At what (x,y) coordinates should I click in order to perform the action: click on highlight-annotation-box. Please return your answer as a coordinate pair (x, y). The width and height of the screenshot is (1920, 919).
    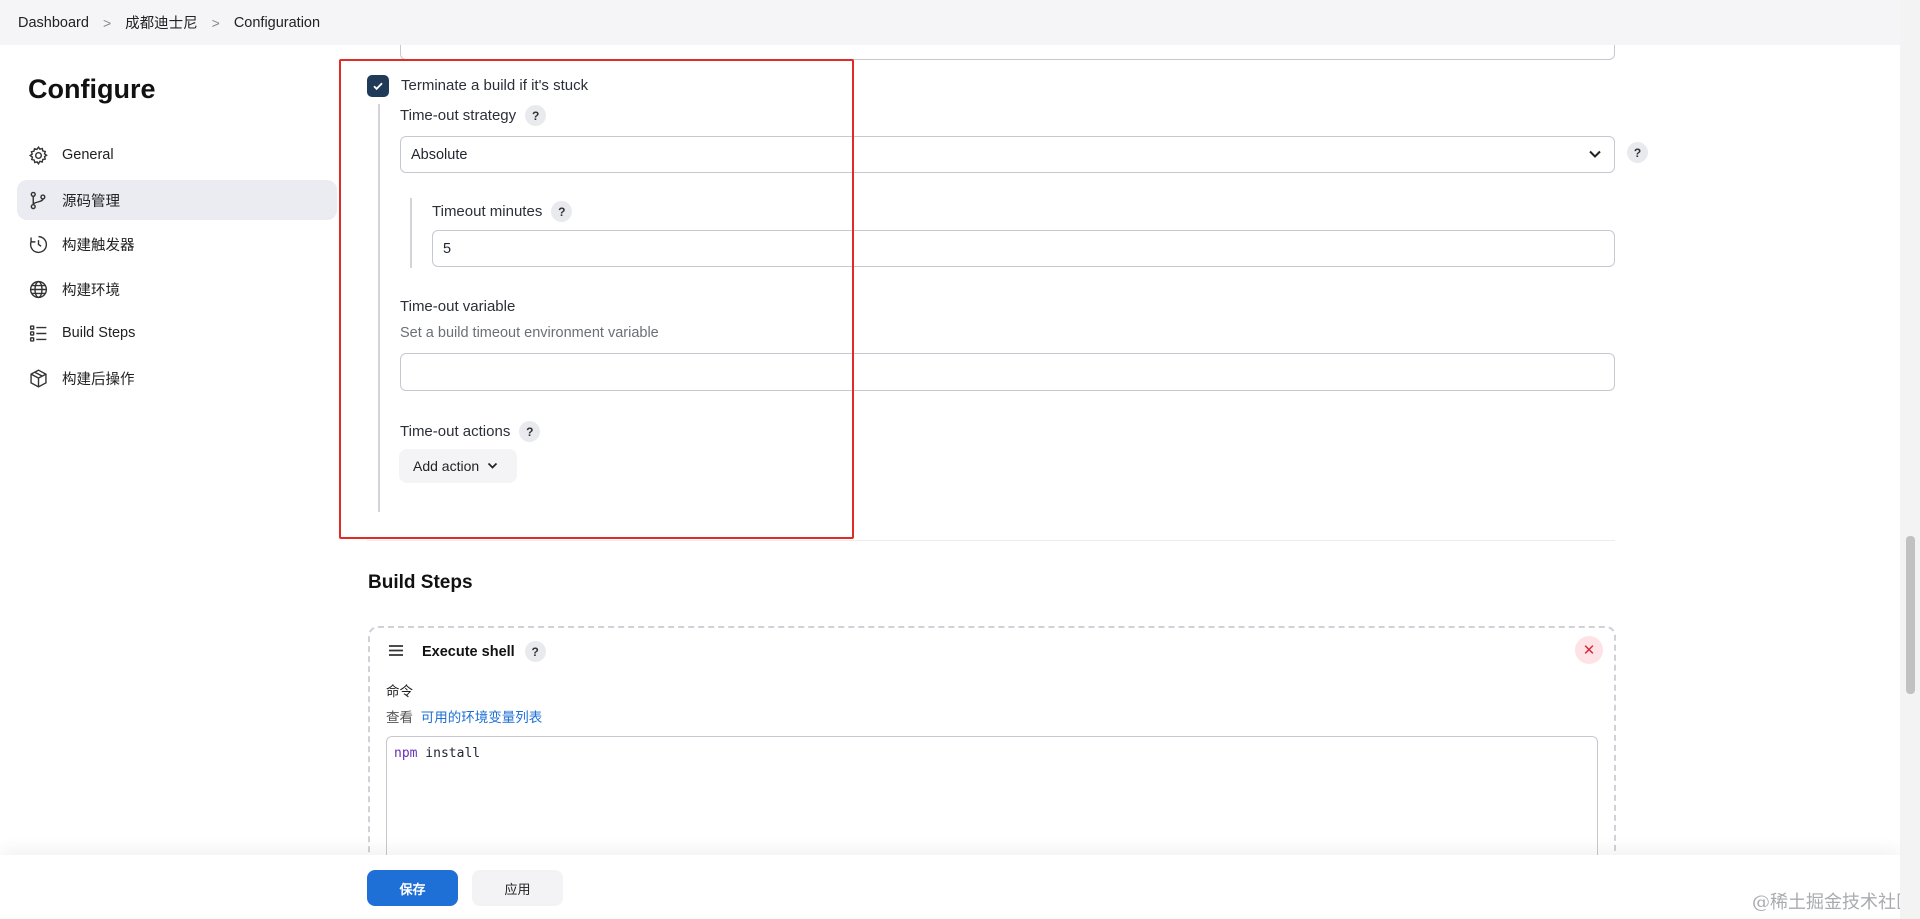
    Looking at the image, I should click on (596, 299).